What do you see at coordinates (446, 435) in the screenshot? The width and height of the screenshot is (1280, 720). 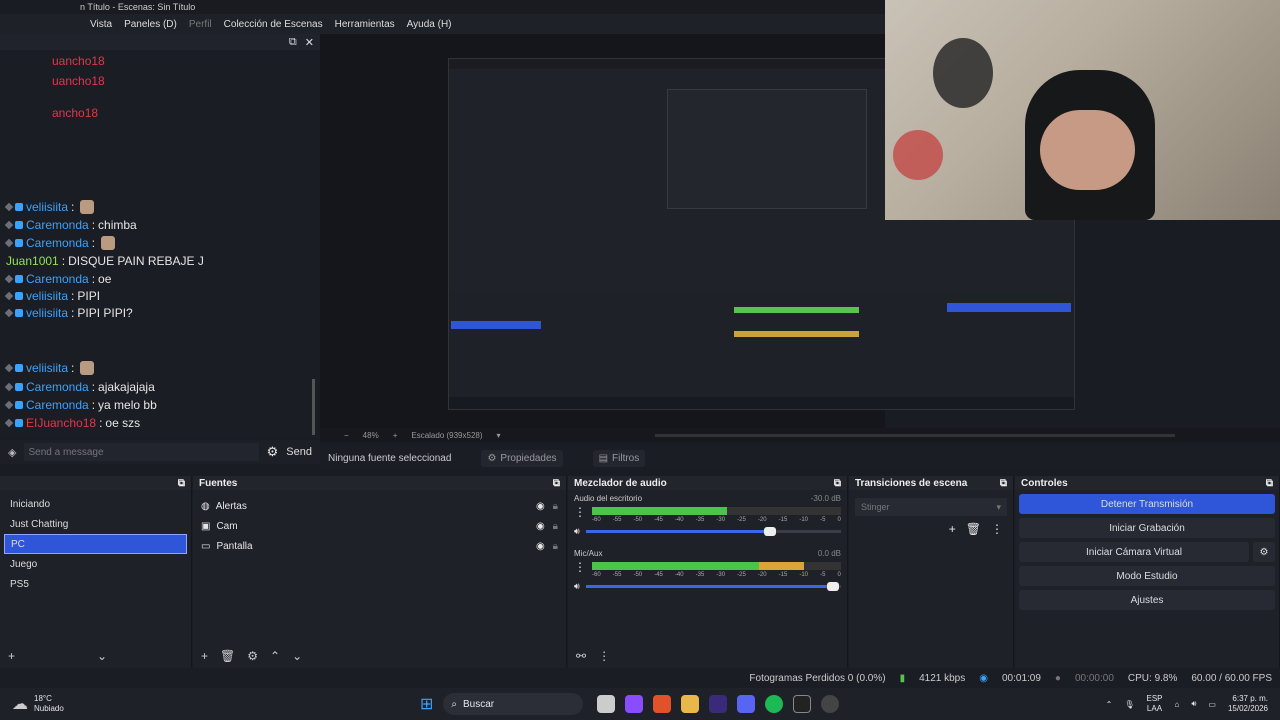 I see `scaling-label: Escalado (939x528)` at bounding box center [446, 435].